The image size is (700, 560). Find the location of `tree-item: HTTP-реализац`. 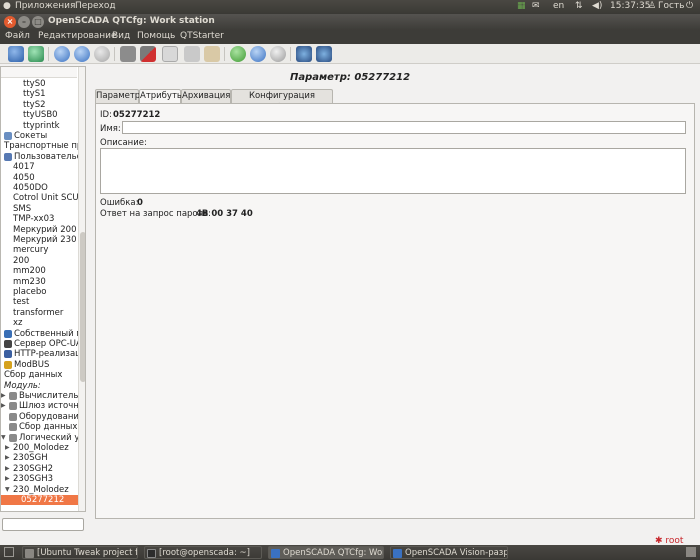

tree-item: HTTP-реализац is located at coordinates (40, 354).